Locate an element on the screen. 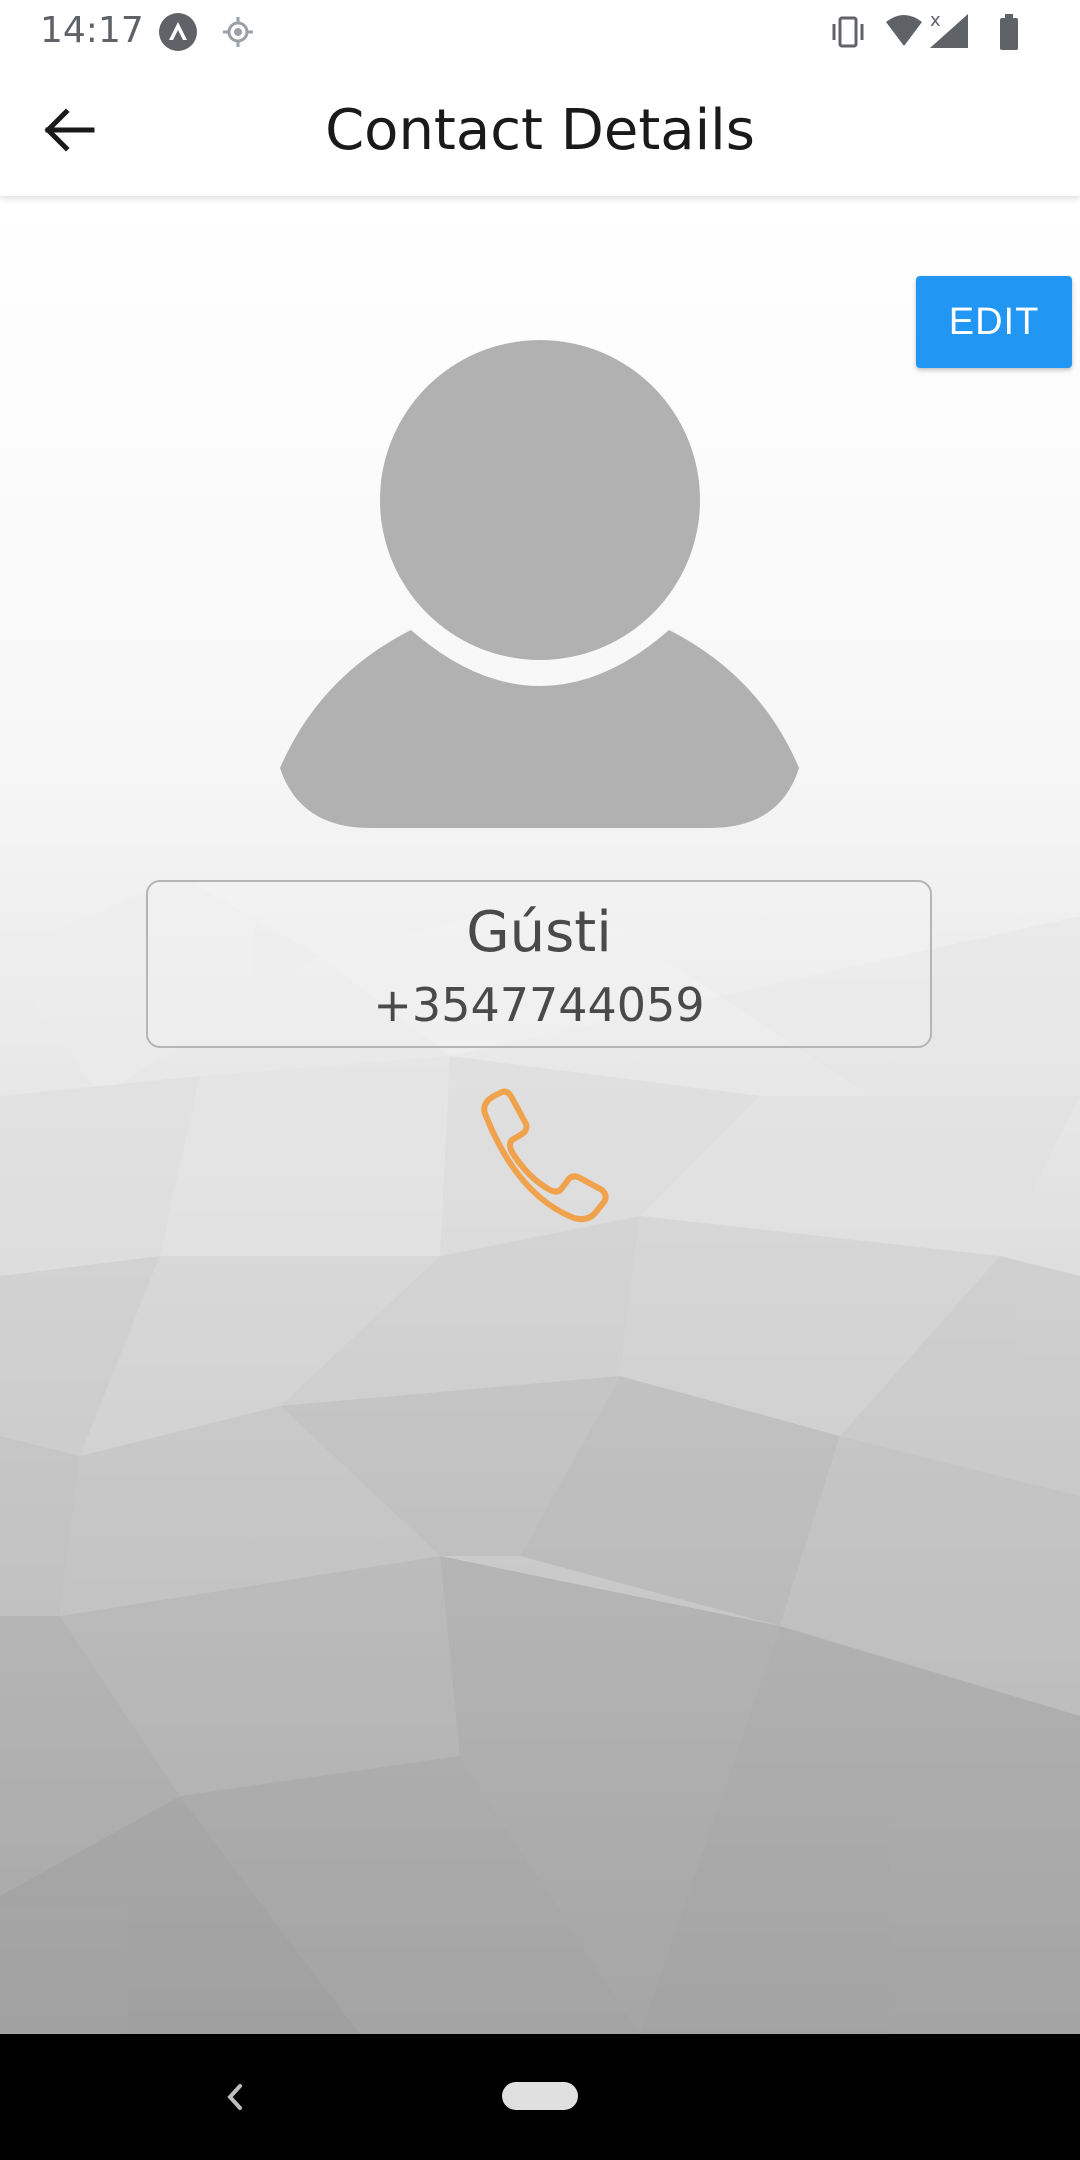 This screenshot has width=1080, height=2160. status-bar: 14:17 x is located at coordinates (540, 31).